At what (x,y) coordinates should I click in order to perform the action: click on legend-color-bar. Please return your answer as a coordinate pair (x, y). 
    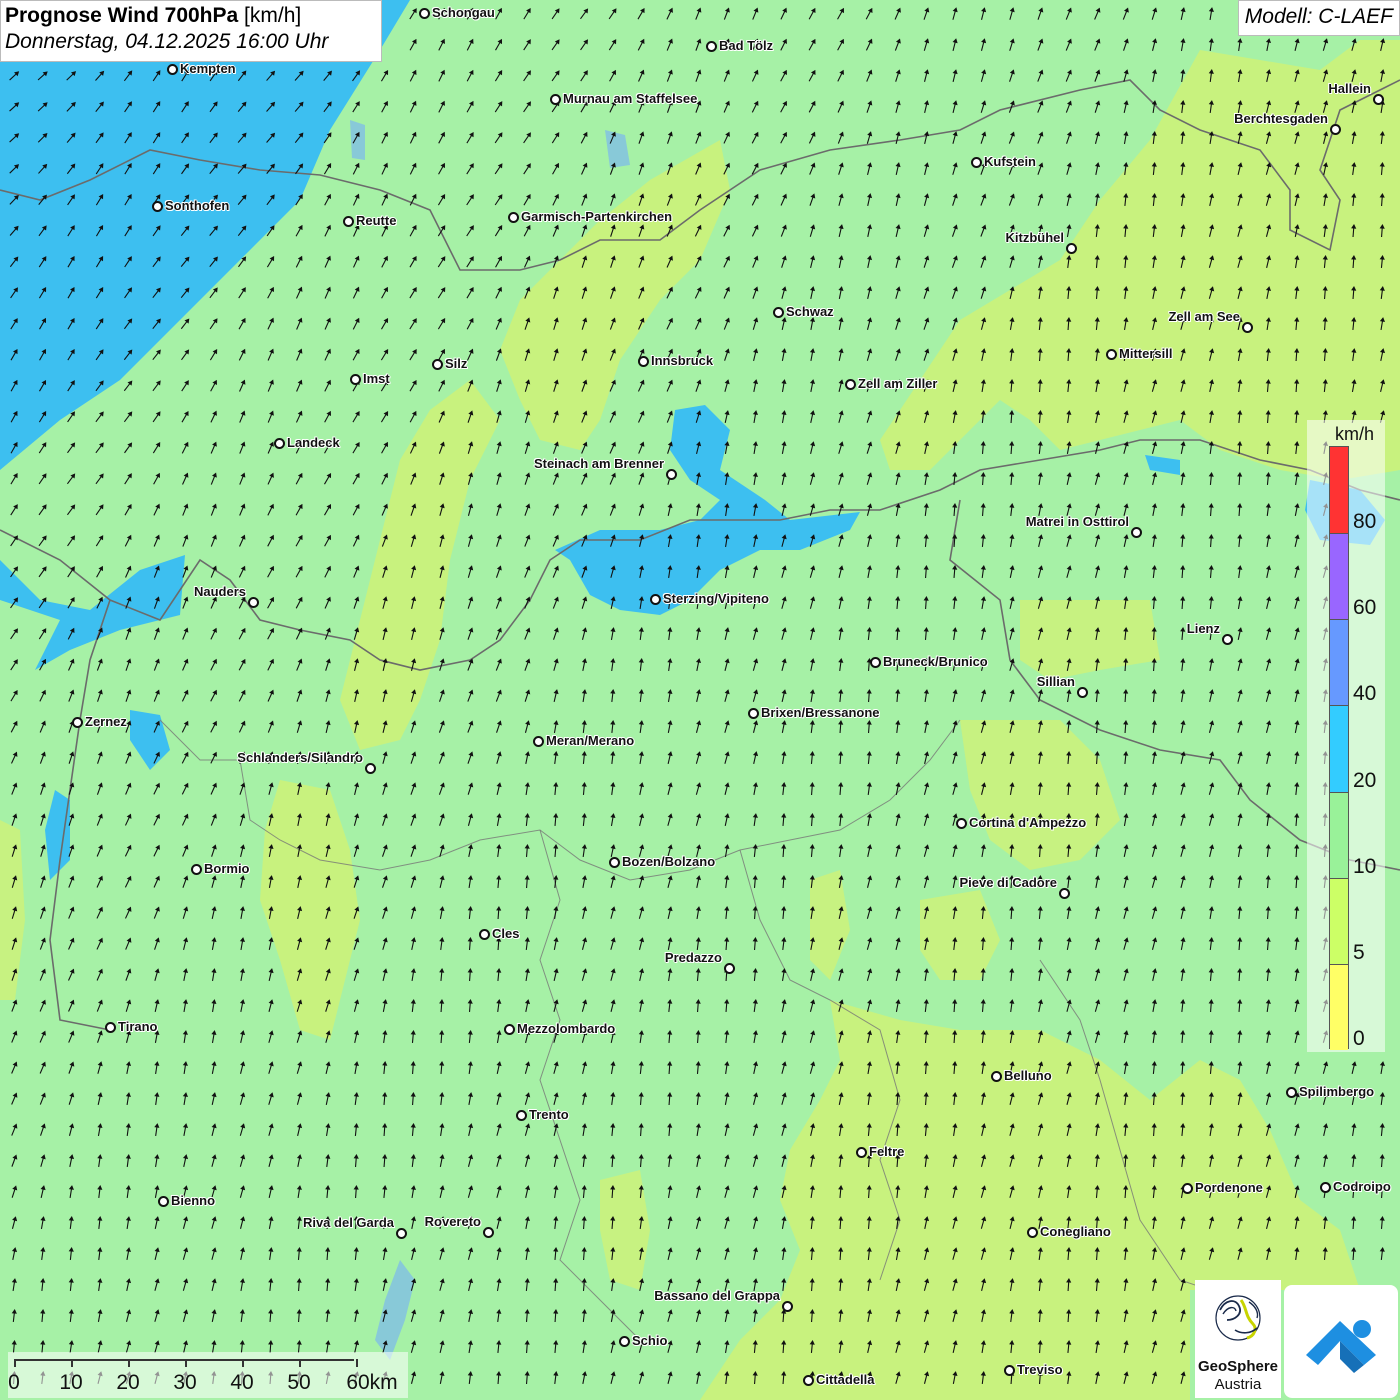
    Looking at the image, I should click on (1339, 748).